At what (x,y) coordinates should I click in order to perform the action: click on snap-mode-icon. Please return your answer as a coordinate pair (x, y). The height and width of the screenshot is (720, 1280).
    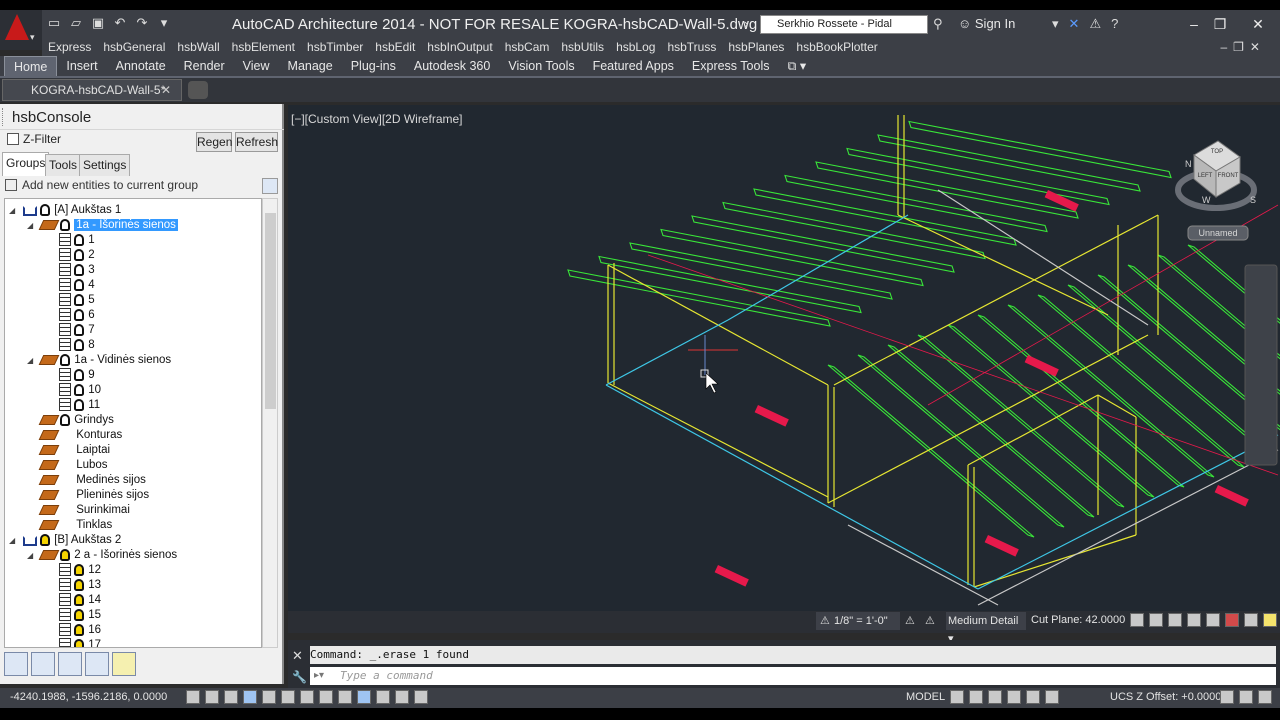
    Looking at the image, I should click on (212, 697).